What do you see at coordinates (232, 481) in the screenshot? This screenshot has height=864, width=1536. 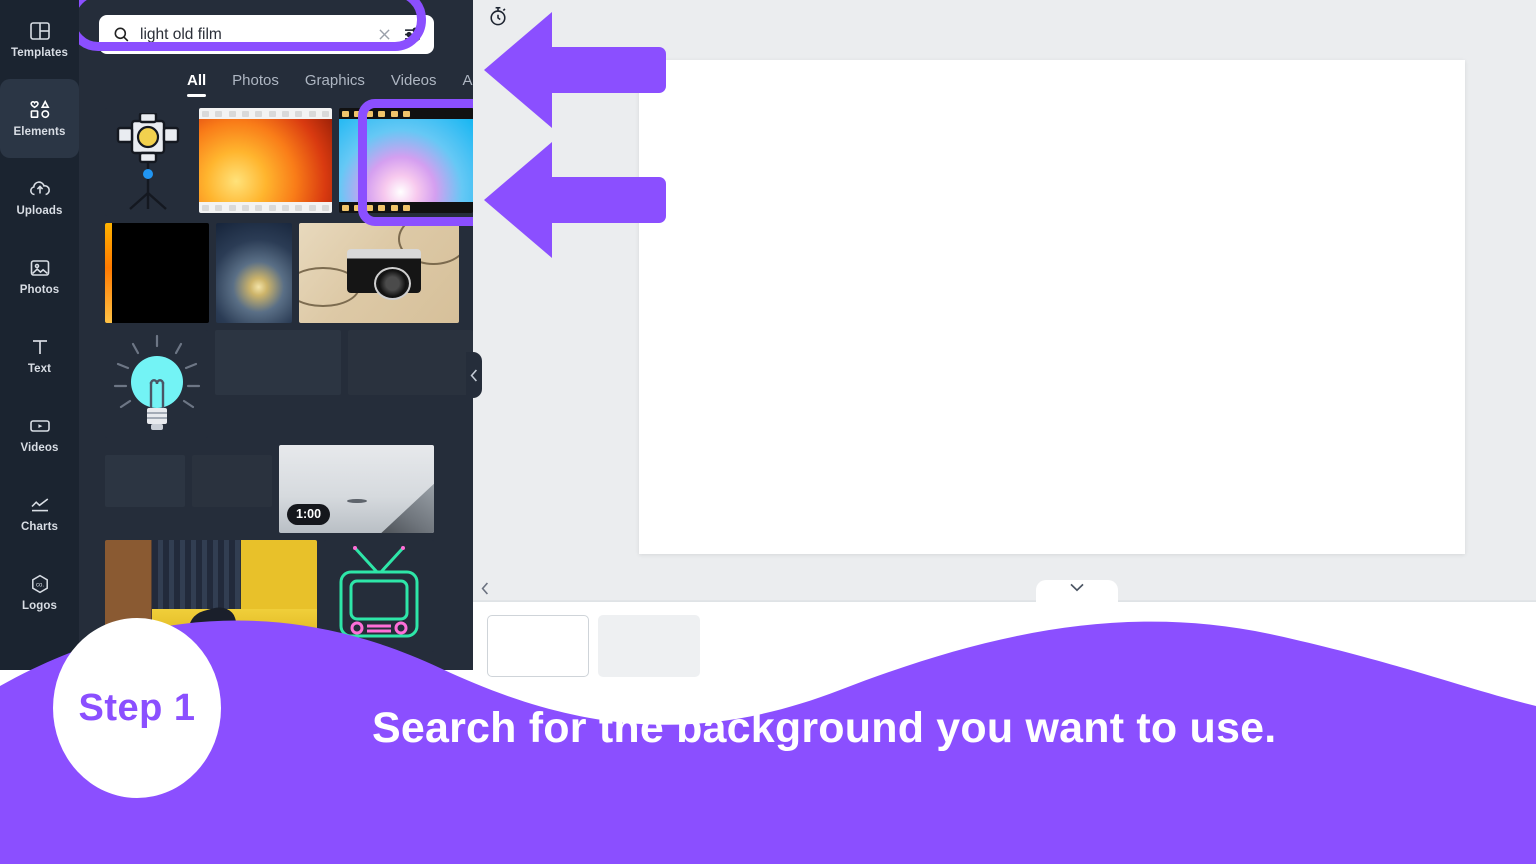 I see `result-dark-placeholder-d` at bounding box center [232, 481].